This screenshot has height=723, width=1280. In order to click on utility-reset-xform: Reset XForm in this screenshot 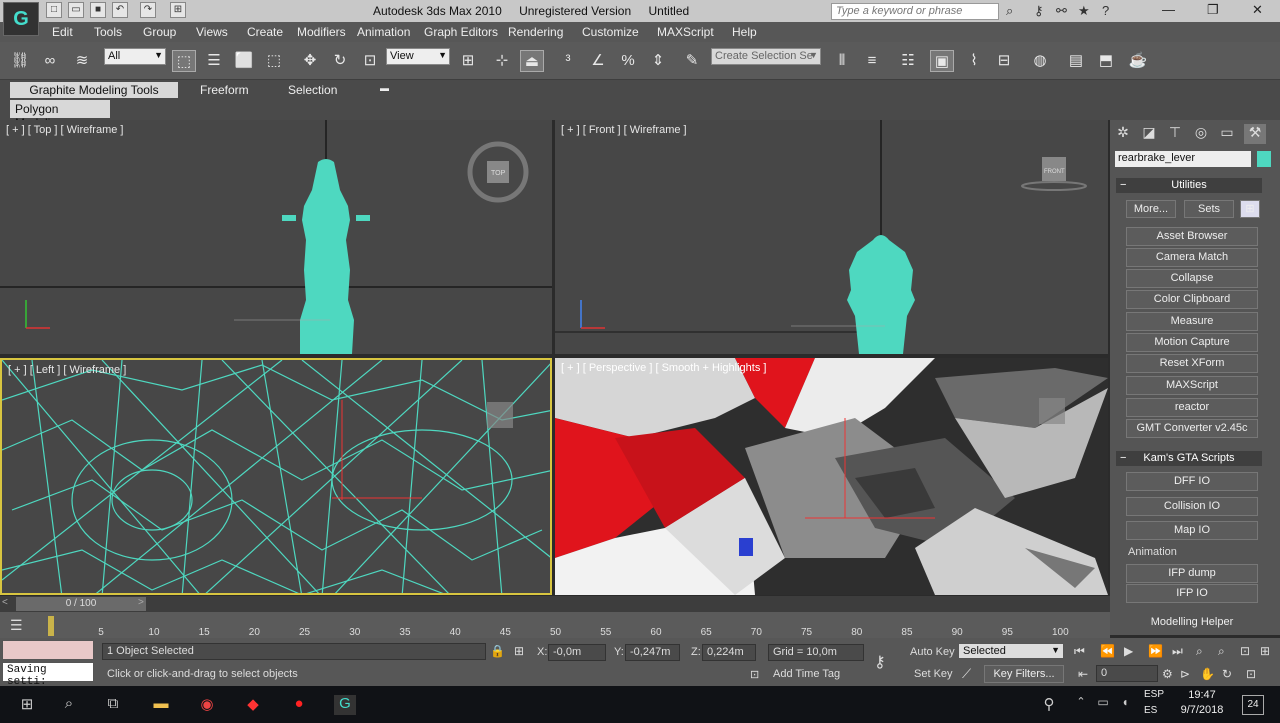, I will do `click(1192, 363)`.